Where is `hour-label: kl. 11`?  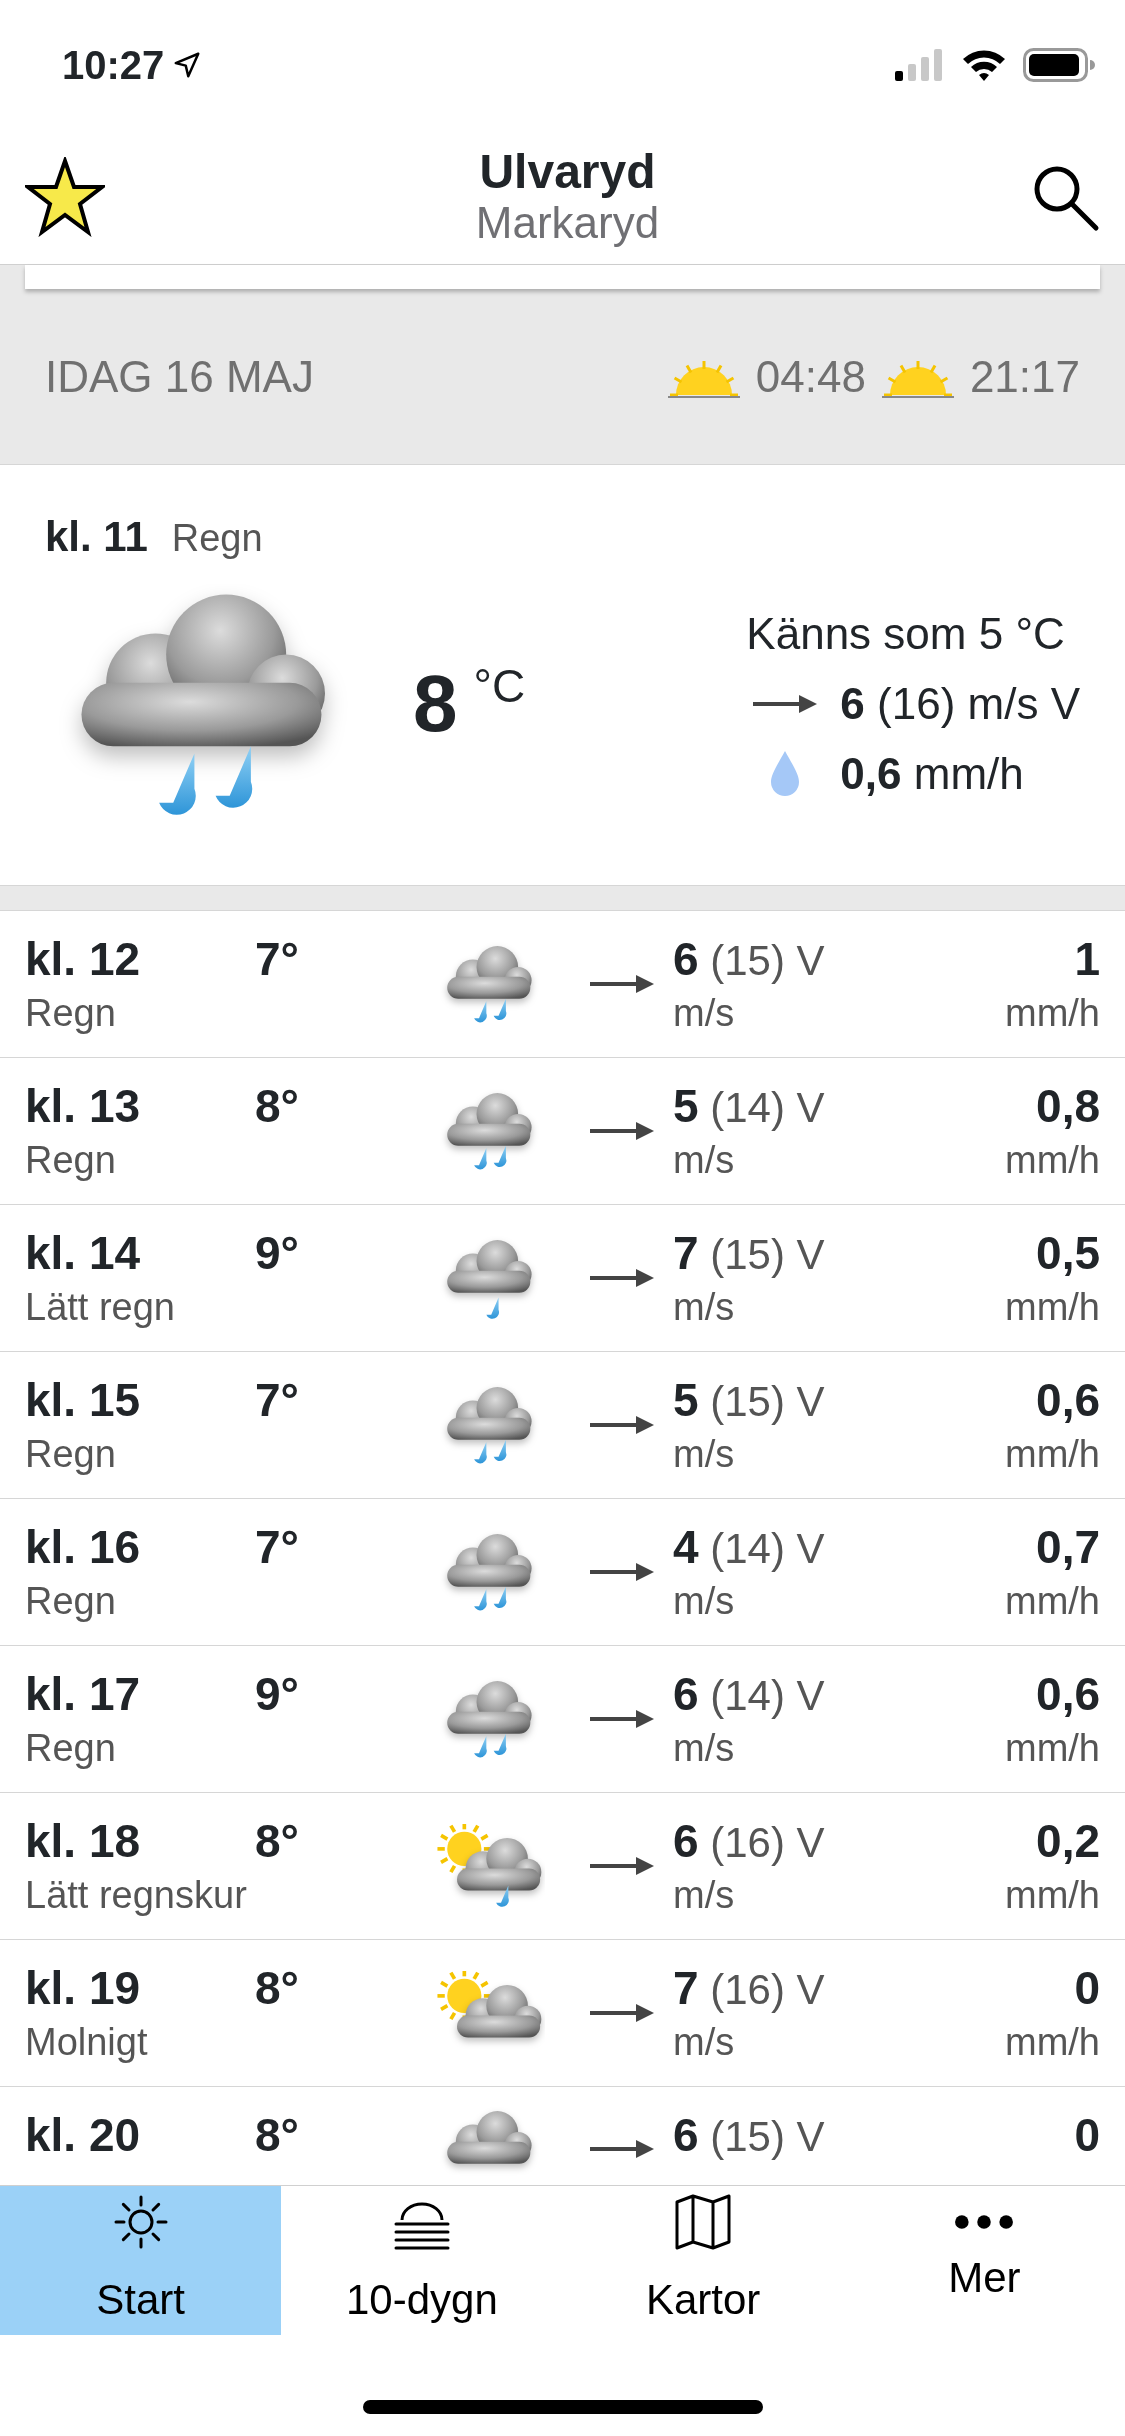
hour-label: kl. 11 is located at coordinates (96, 537).